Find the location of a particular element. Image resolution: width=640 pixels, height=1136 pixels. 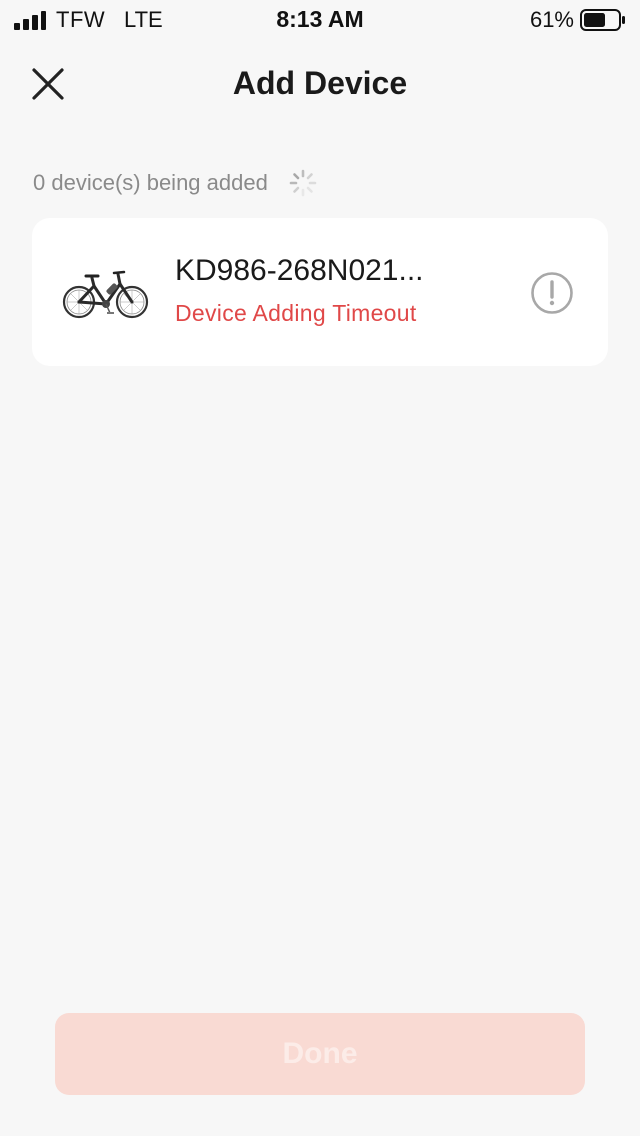

page-title: Add Device is located at coordinates (320, 83).